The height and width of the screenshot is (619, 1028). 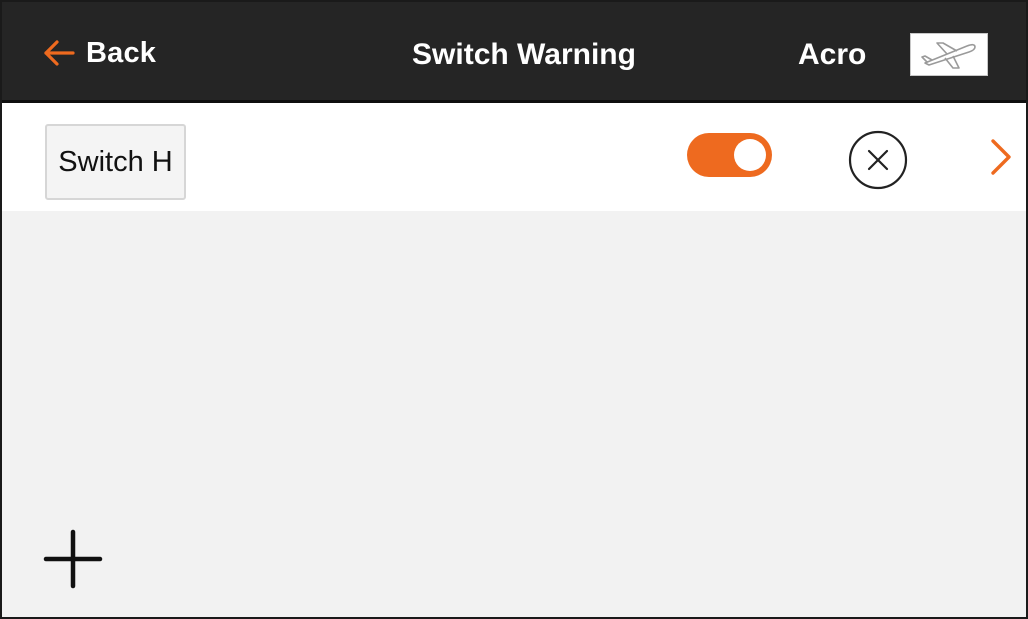 I want to click on switch-select-button: Switch H, so click(x=115, y=162).